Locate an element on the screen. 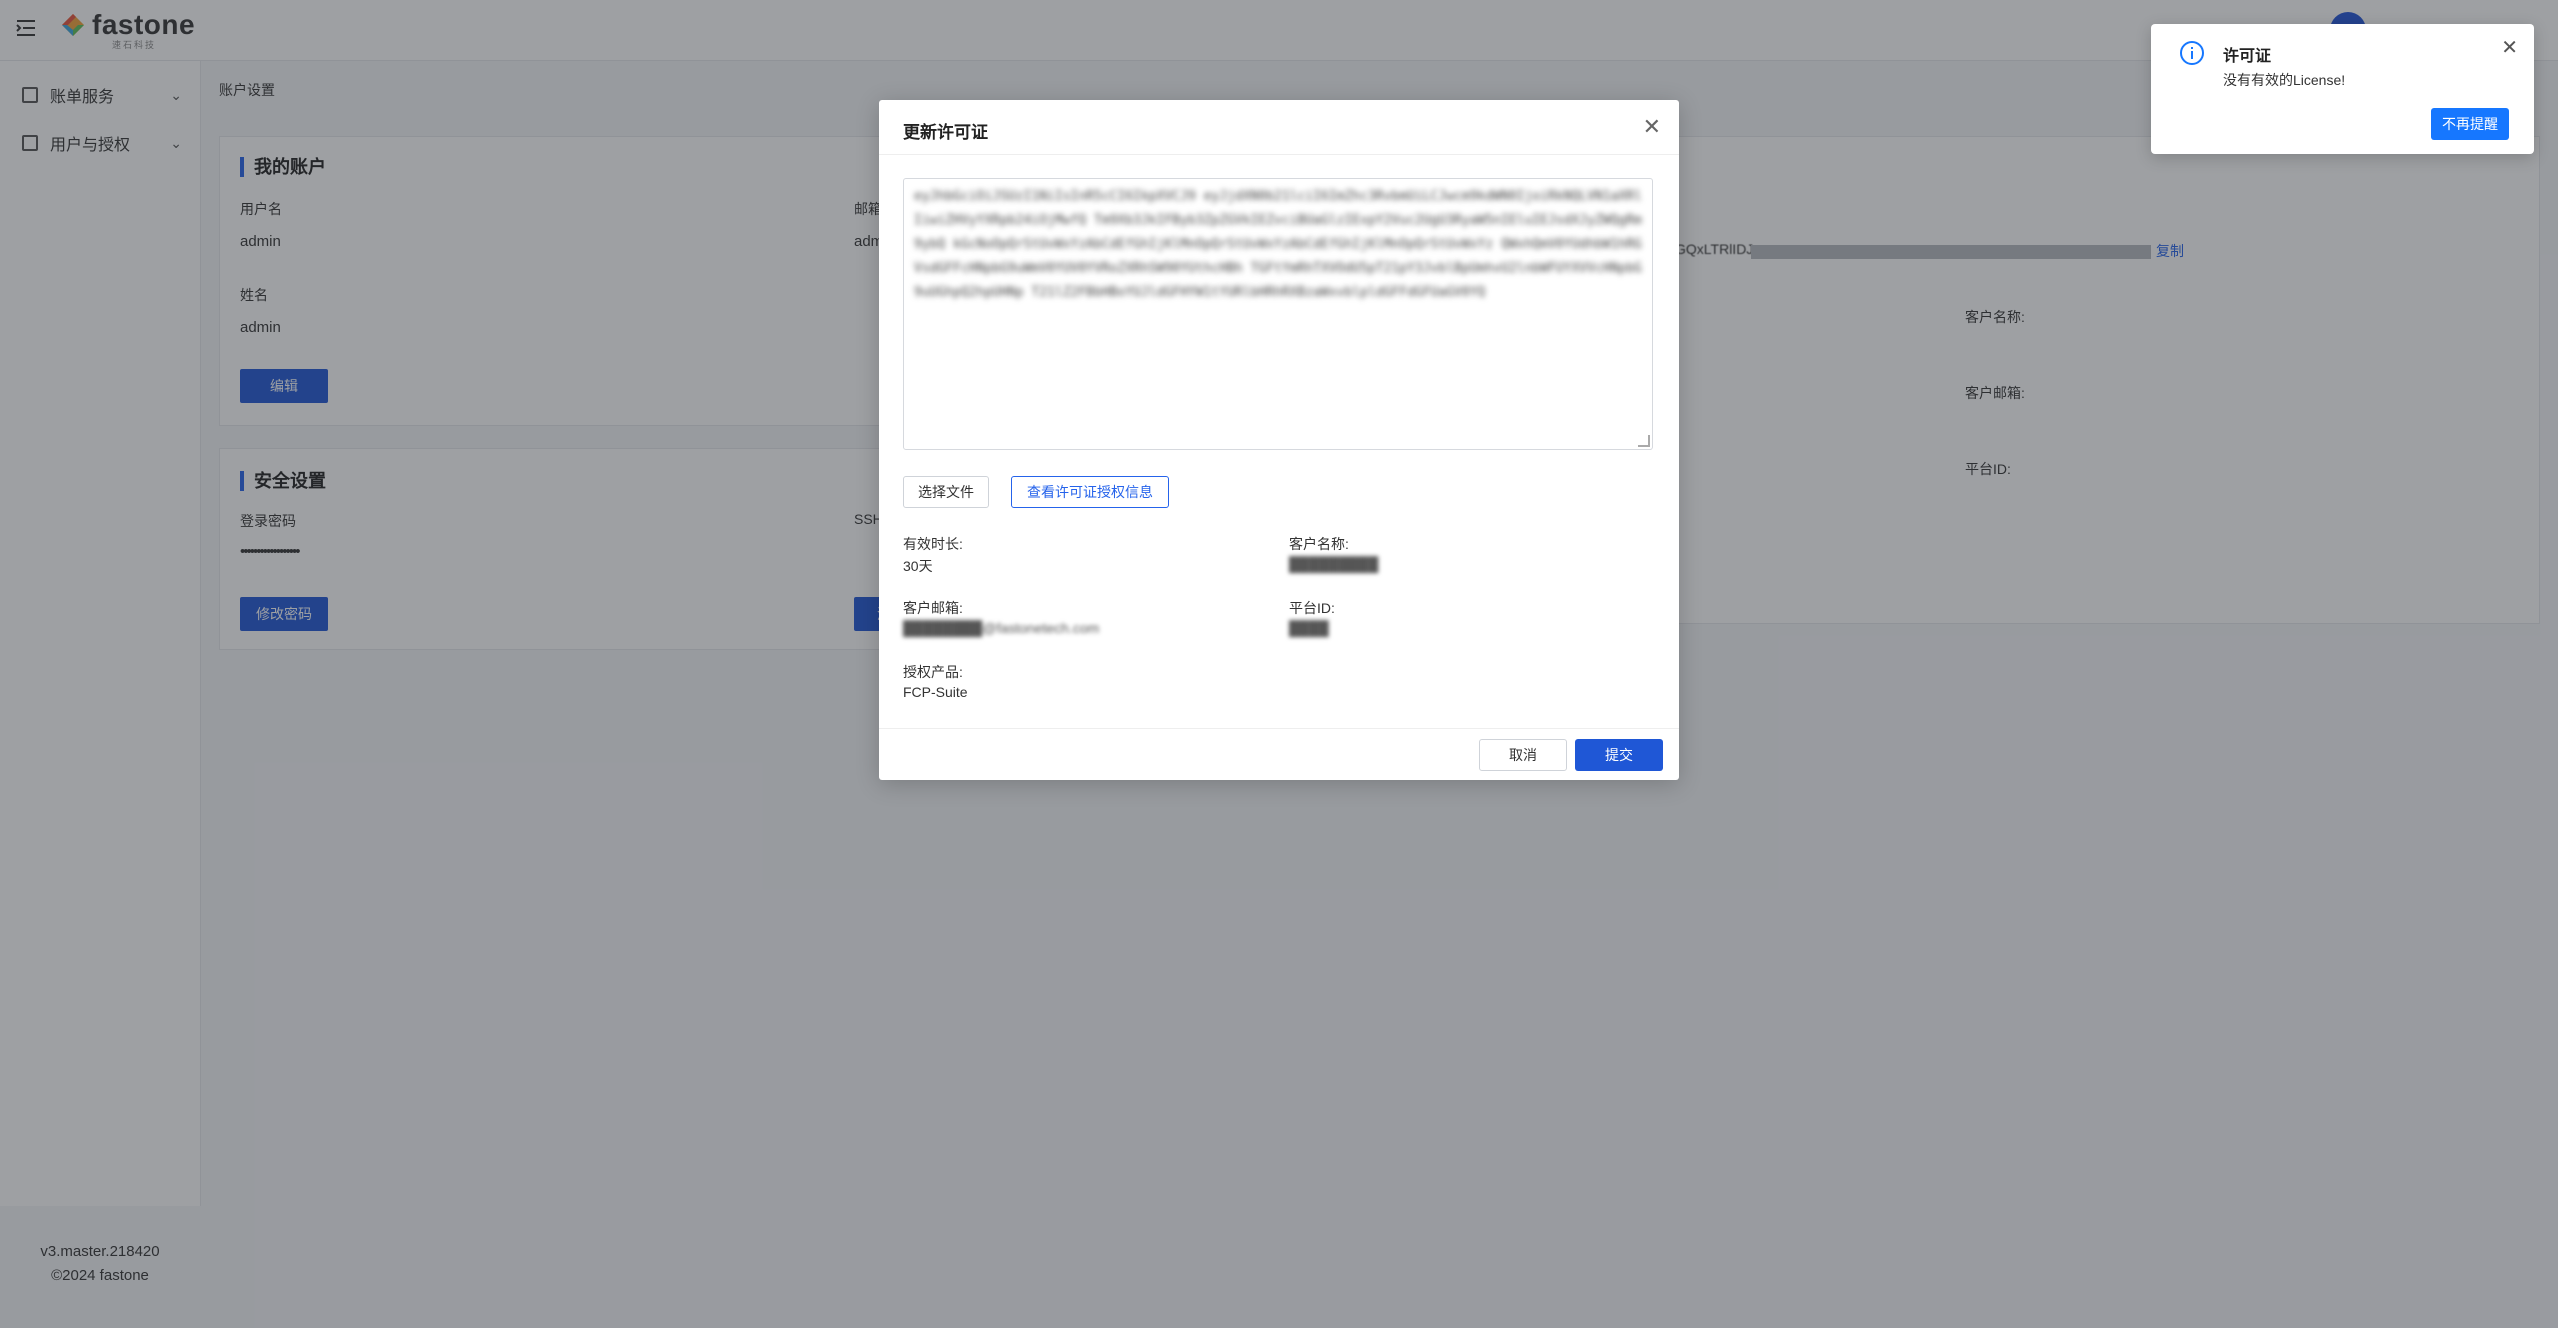  customer-email-label: 客户邮箱: is located at coordinates (933, 608).